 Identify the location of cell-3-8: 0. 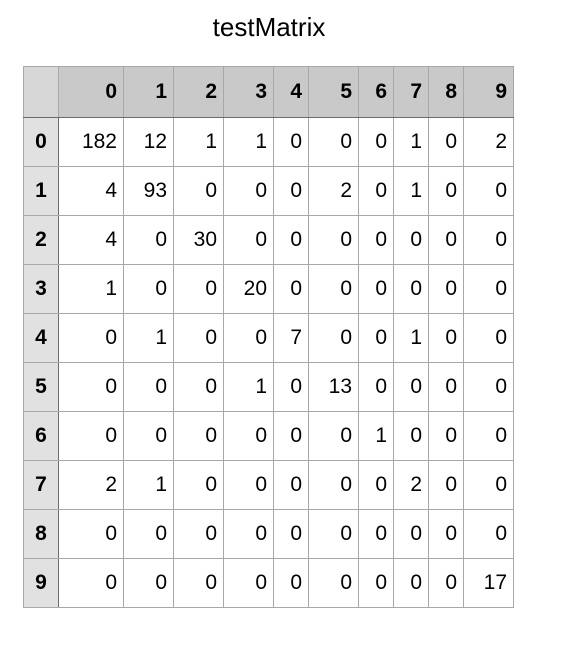
(446, 289).